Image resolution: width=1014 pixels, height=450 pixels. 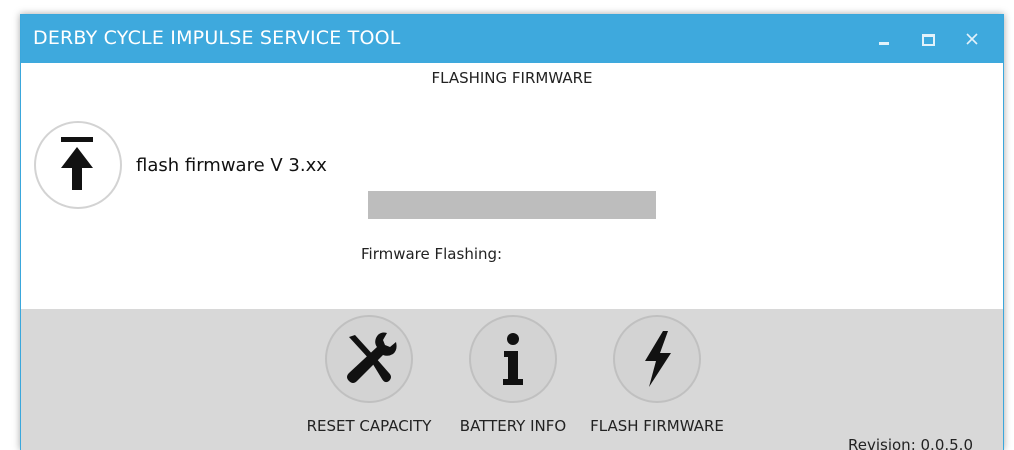 I want to click on minimize-button, so click(x=884, y=39).